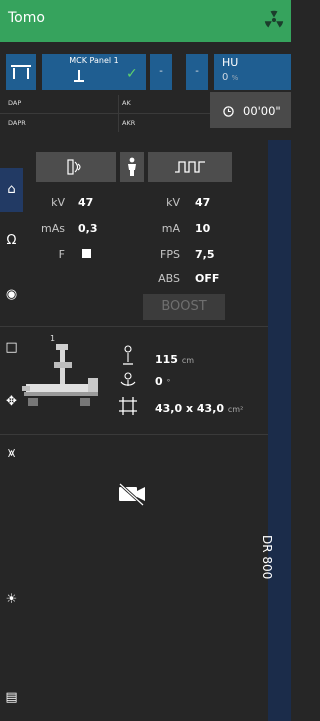 The height and width of the screenshot is (721, 320). I want to click on ma-value: 10, so click(202, 228).